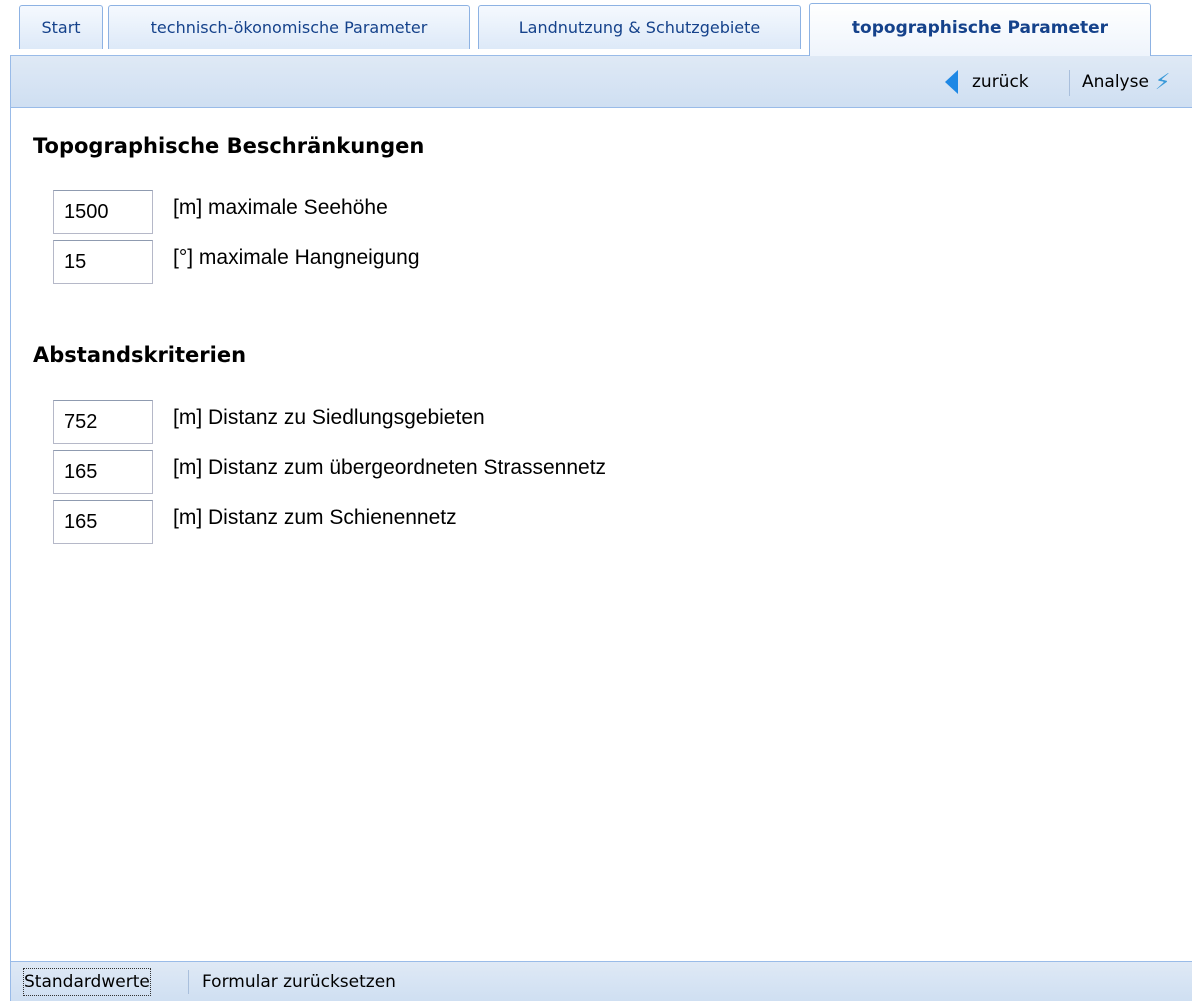  What do you see at coordinates (289, 27) in the screenshot?
I see `tab-technisch-oekonomische-parameter: technisch-ökonomische Parameter` at bounding box center [289, 27].